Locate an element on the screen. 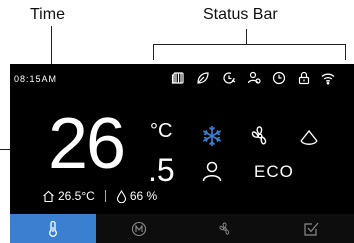 The image size is (354, 243). eco-mode-label: ECO is located at coordinates (274, 172).